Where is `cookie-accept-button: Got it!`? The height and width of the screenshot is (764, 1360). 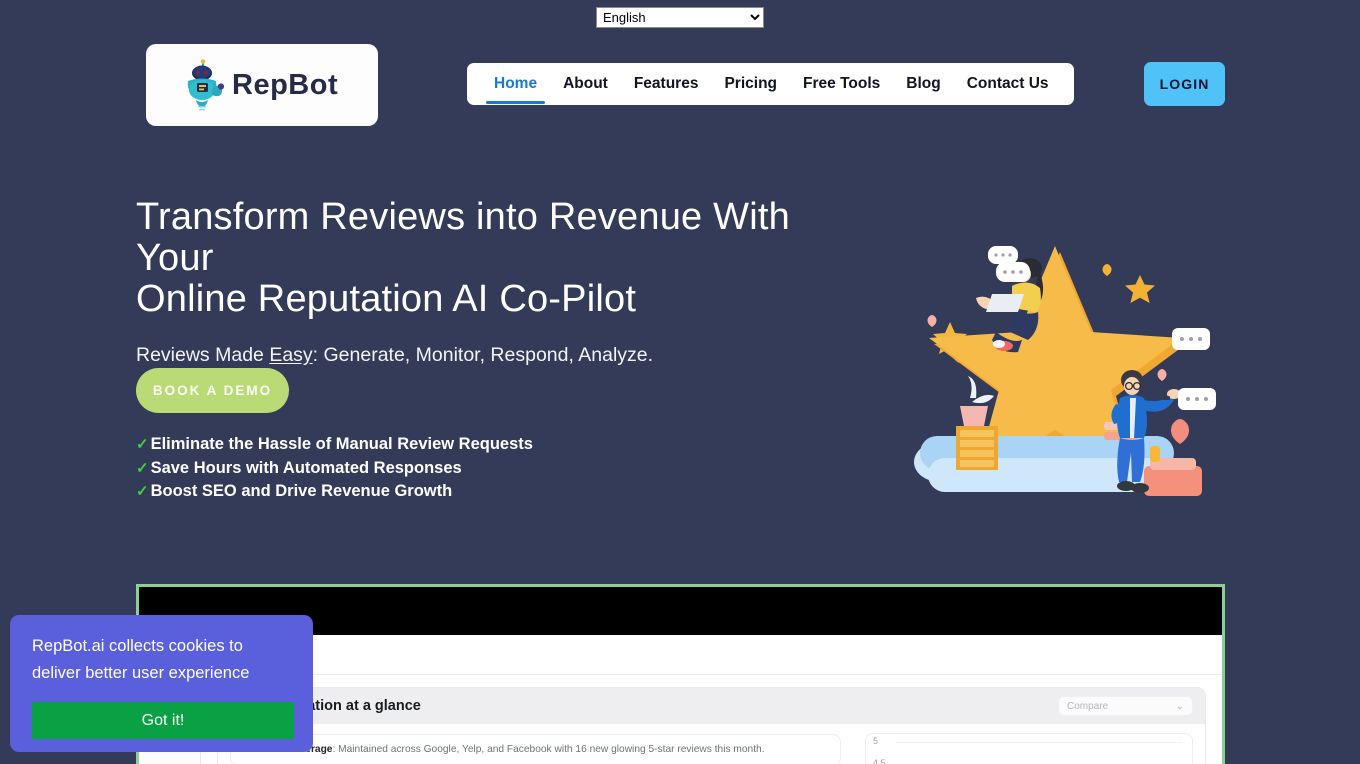
cookie-accept-button: Got it! is located at coordinates (163, 720).